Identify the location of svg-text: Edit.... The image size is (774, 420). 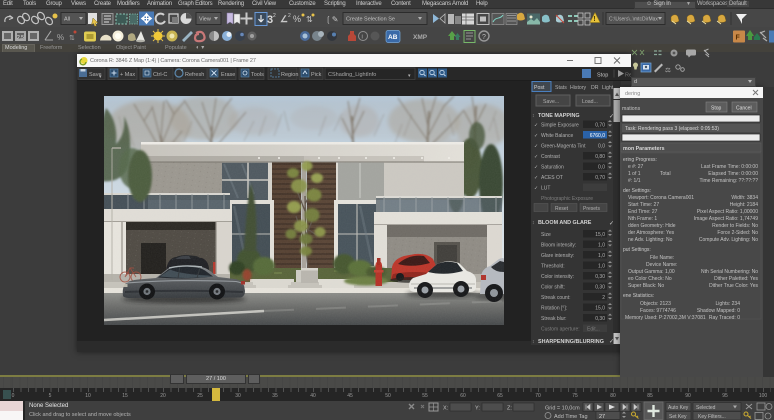
(593, 330).